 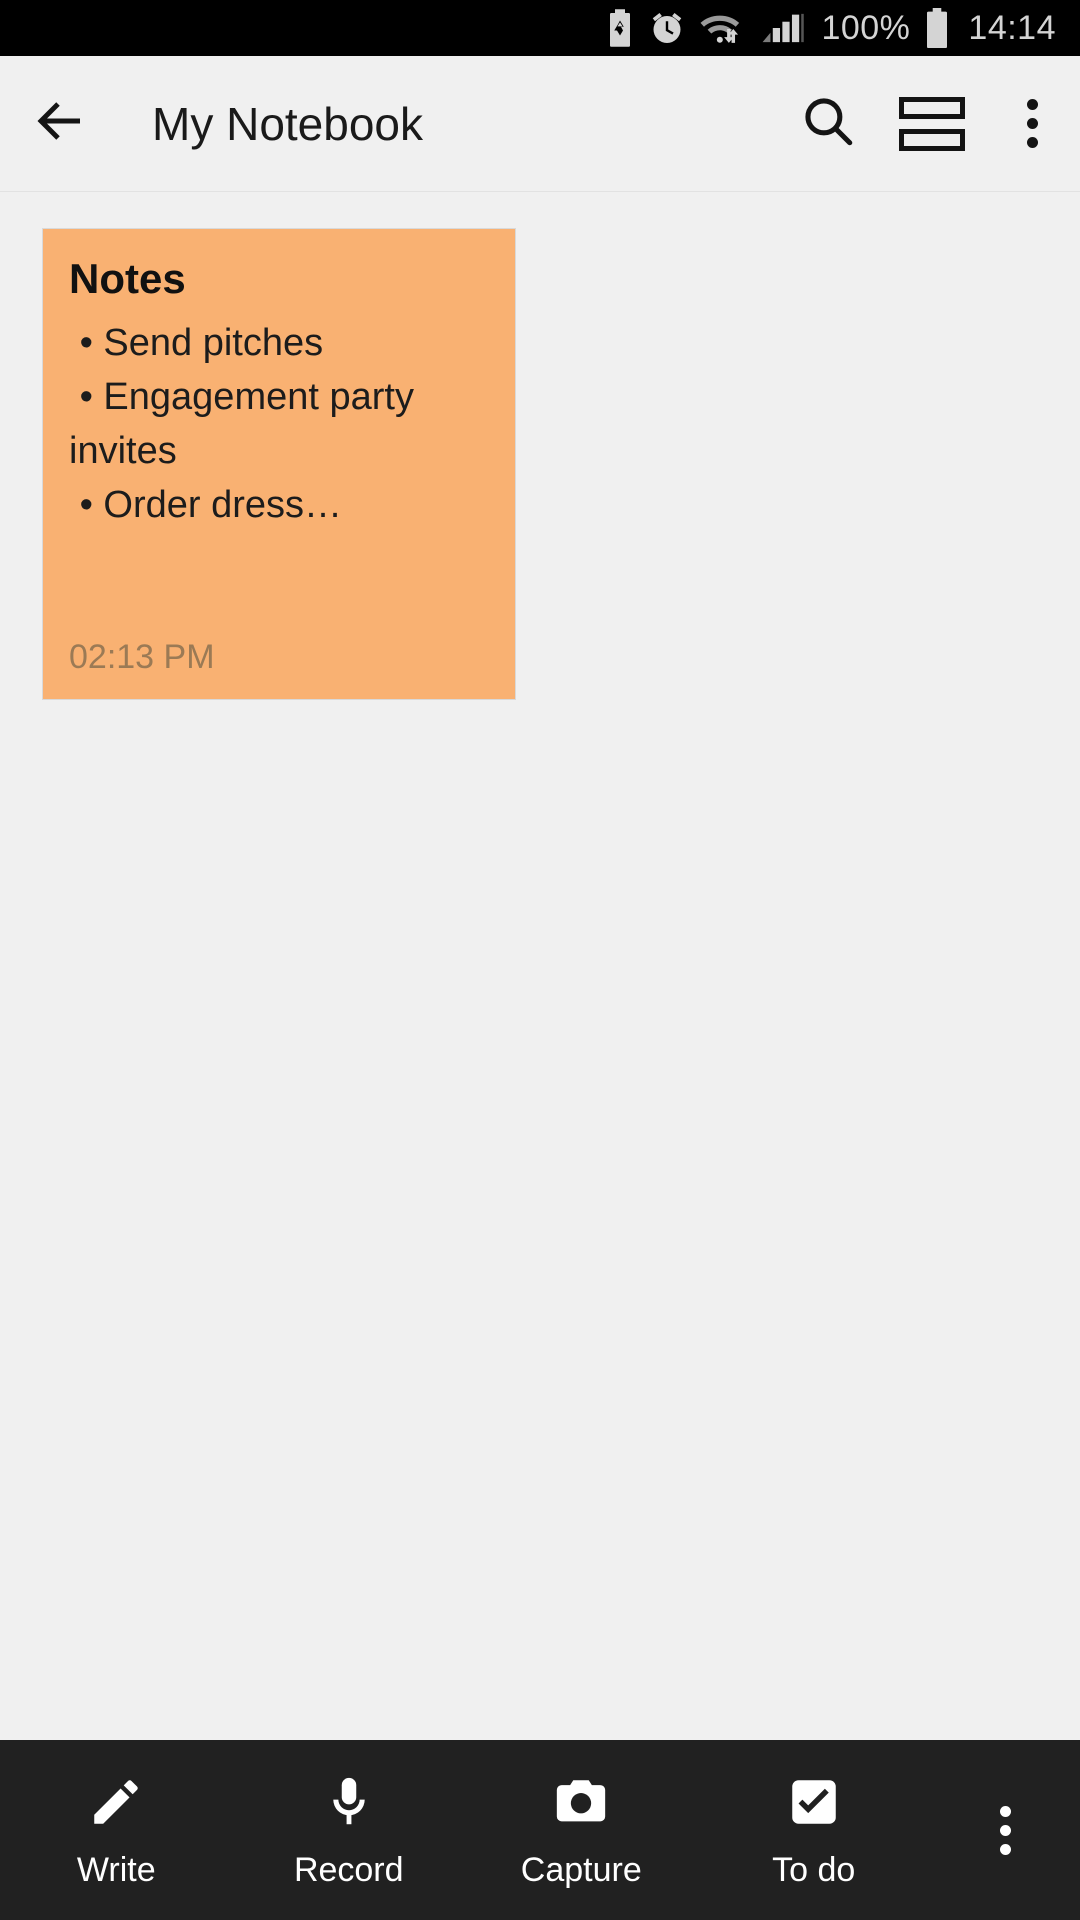 I want to click on battery-percentage: 100%, so click(x=866, y=27).